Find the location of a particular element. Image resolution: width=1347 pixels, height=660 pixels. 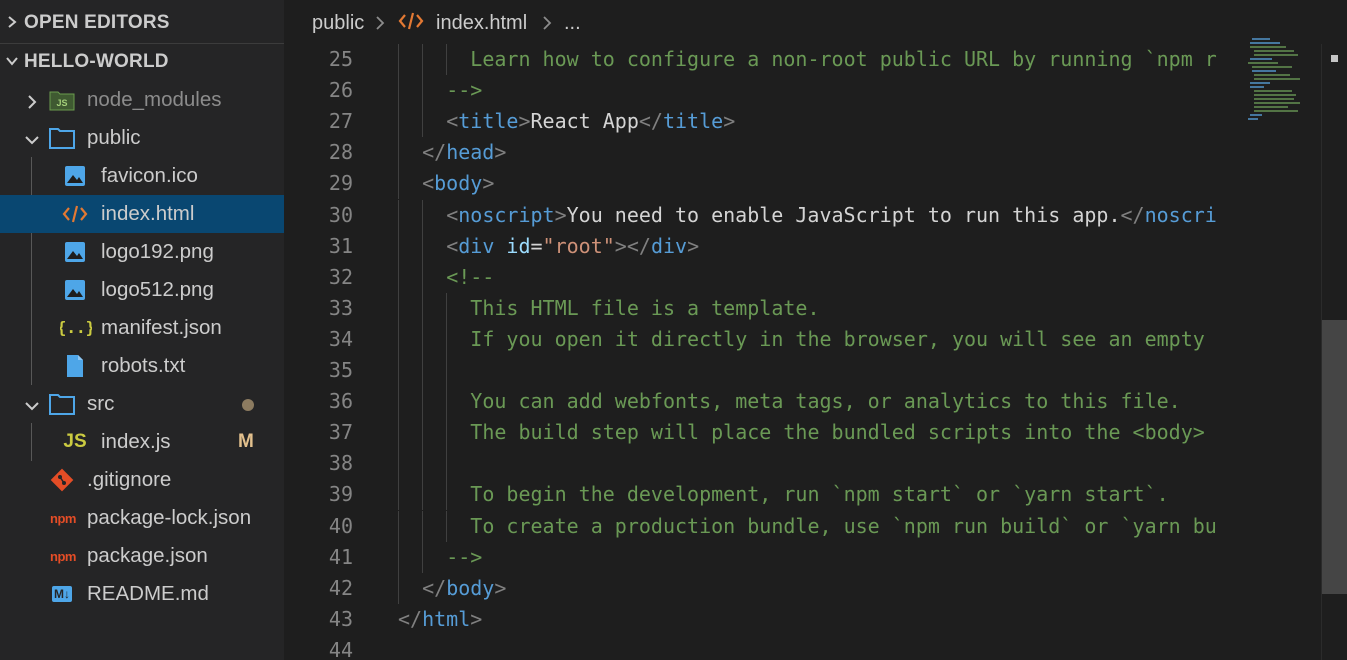

tree-item-package-json: npm package.json is located at coordinates (142, 556).